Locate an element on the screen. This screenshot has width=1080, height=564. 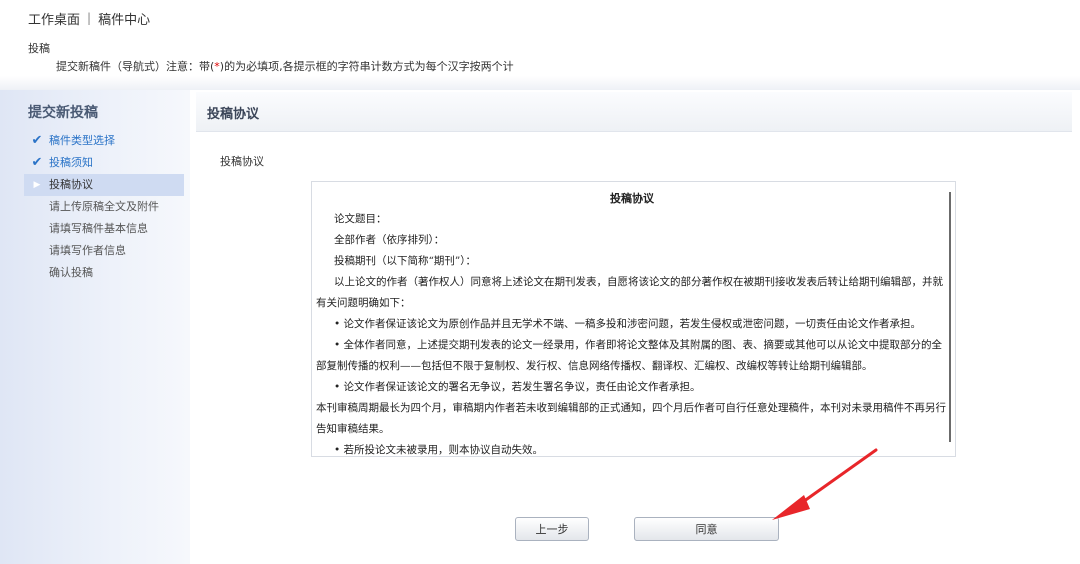
manuscript-center-link: 稿件中心 is located at coordinates (124, 18).